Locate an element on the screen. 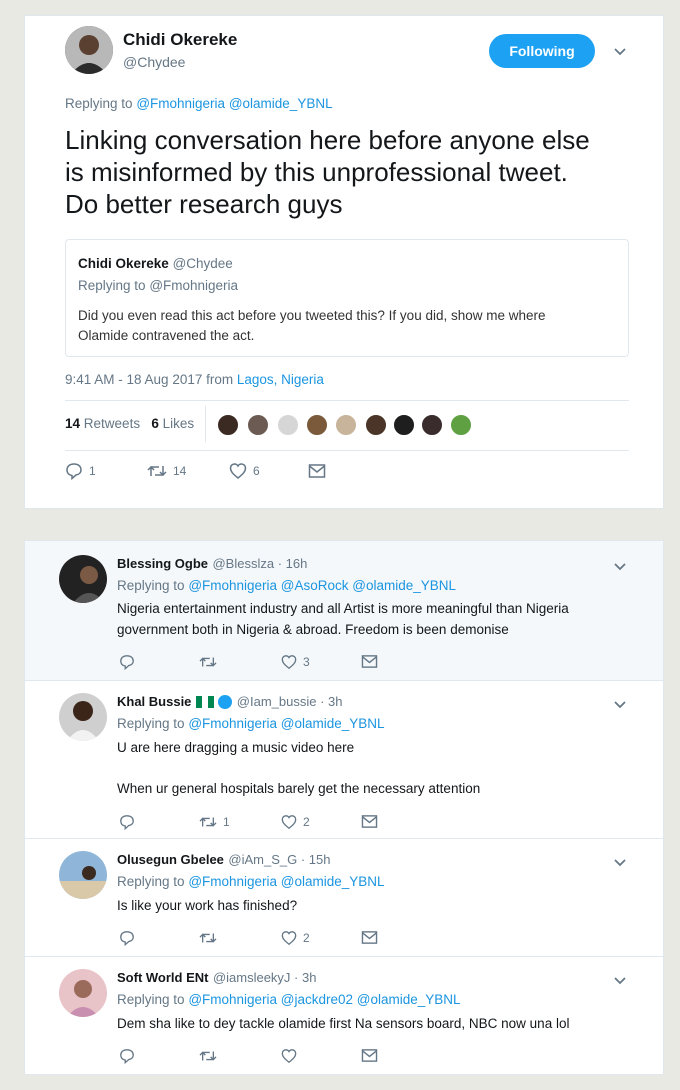  reply-author-name: Blessing Ogbe is located at coordinates (162, 563).